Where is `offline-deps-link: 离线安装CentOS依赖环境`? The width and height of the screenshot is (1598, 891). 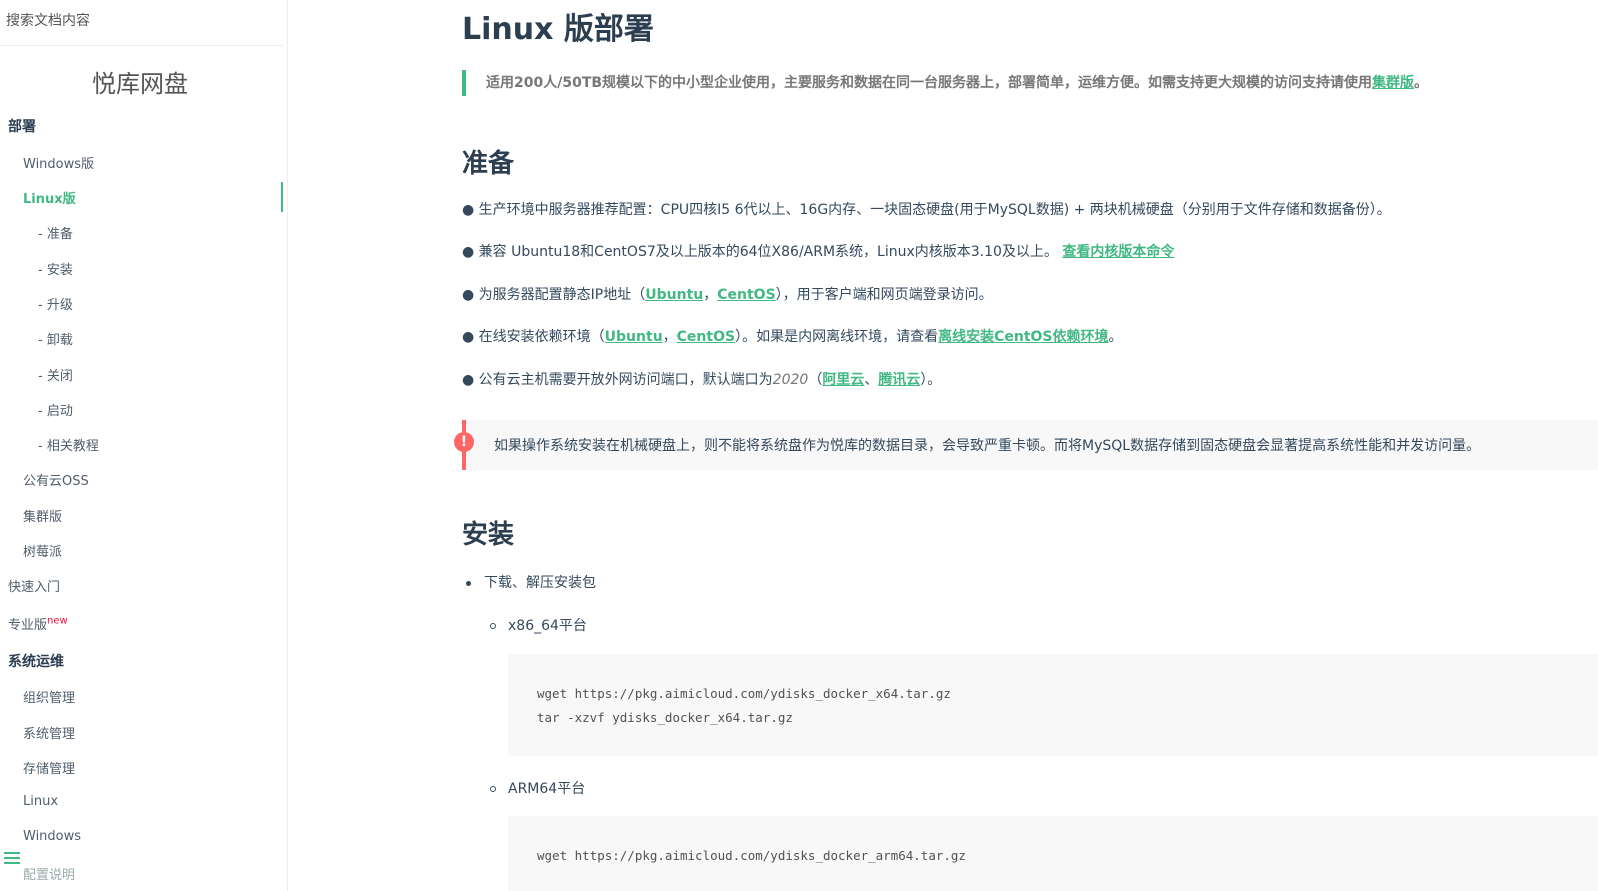 offline-deps-link: 离线安装CentOS依赖环境 is located at coordinates (1023, 337).